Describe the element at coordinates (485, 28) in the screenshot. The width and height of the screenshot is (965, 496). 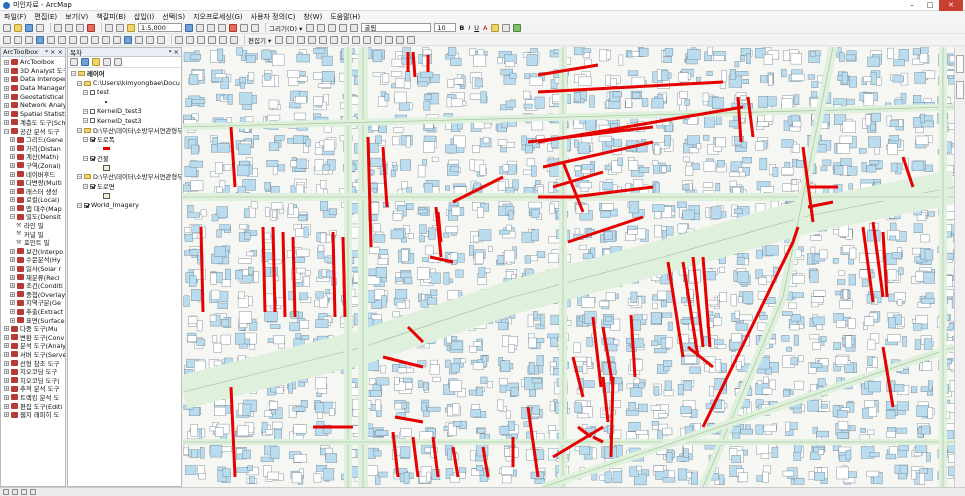
I see `font-color-button: A` at that location.